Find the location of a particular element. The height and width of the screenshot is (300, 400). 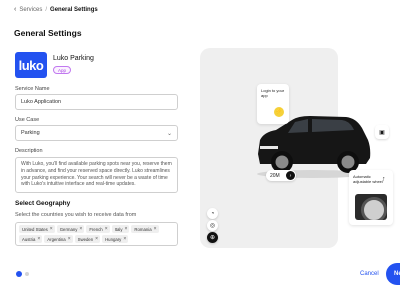

country-chip: Austria × is located at coordinates (31, 239).